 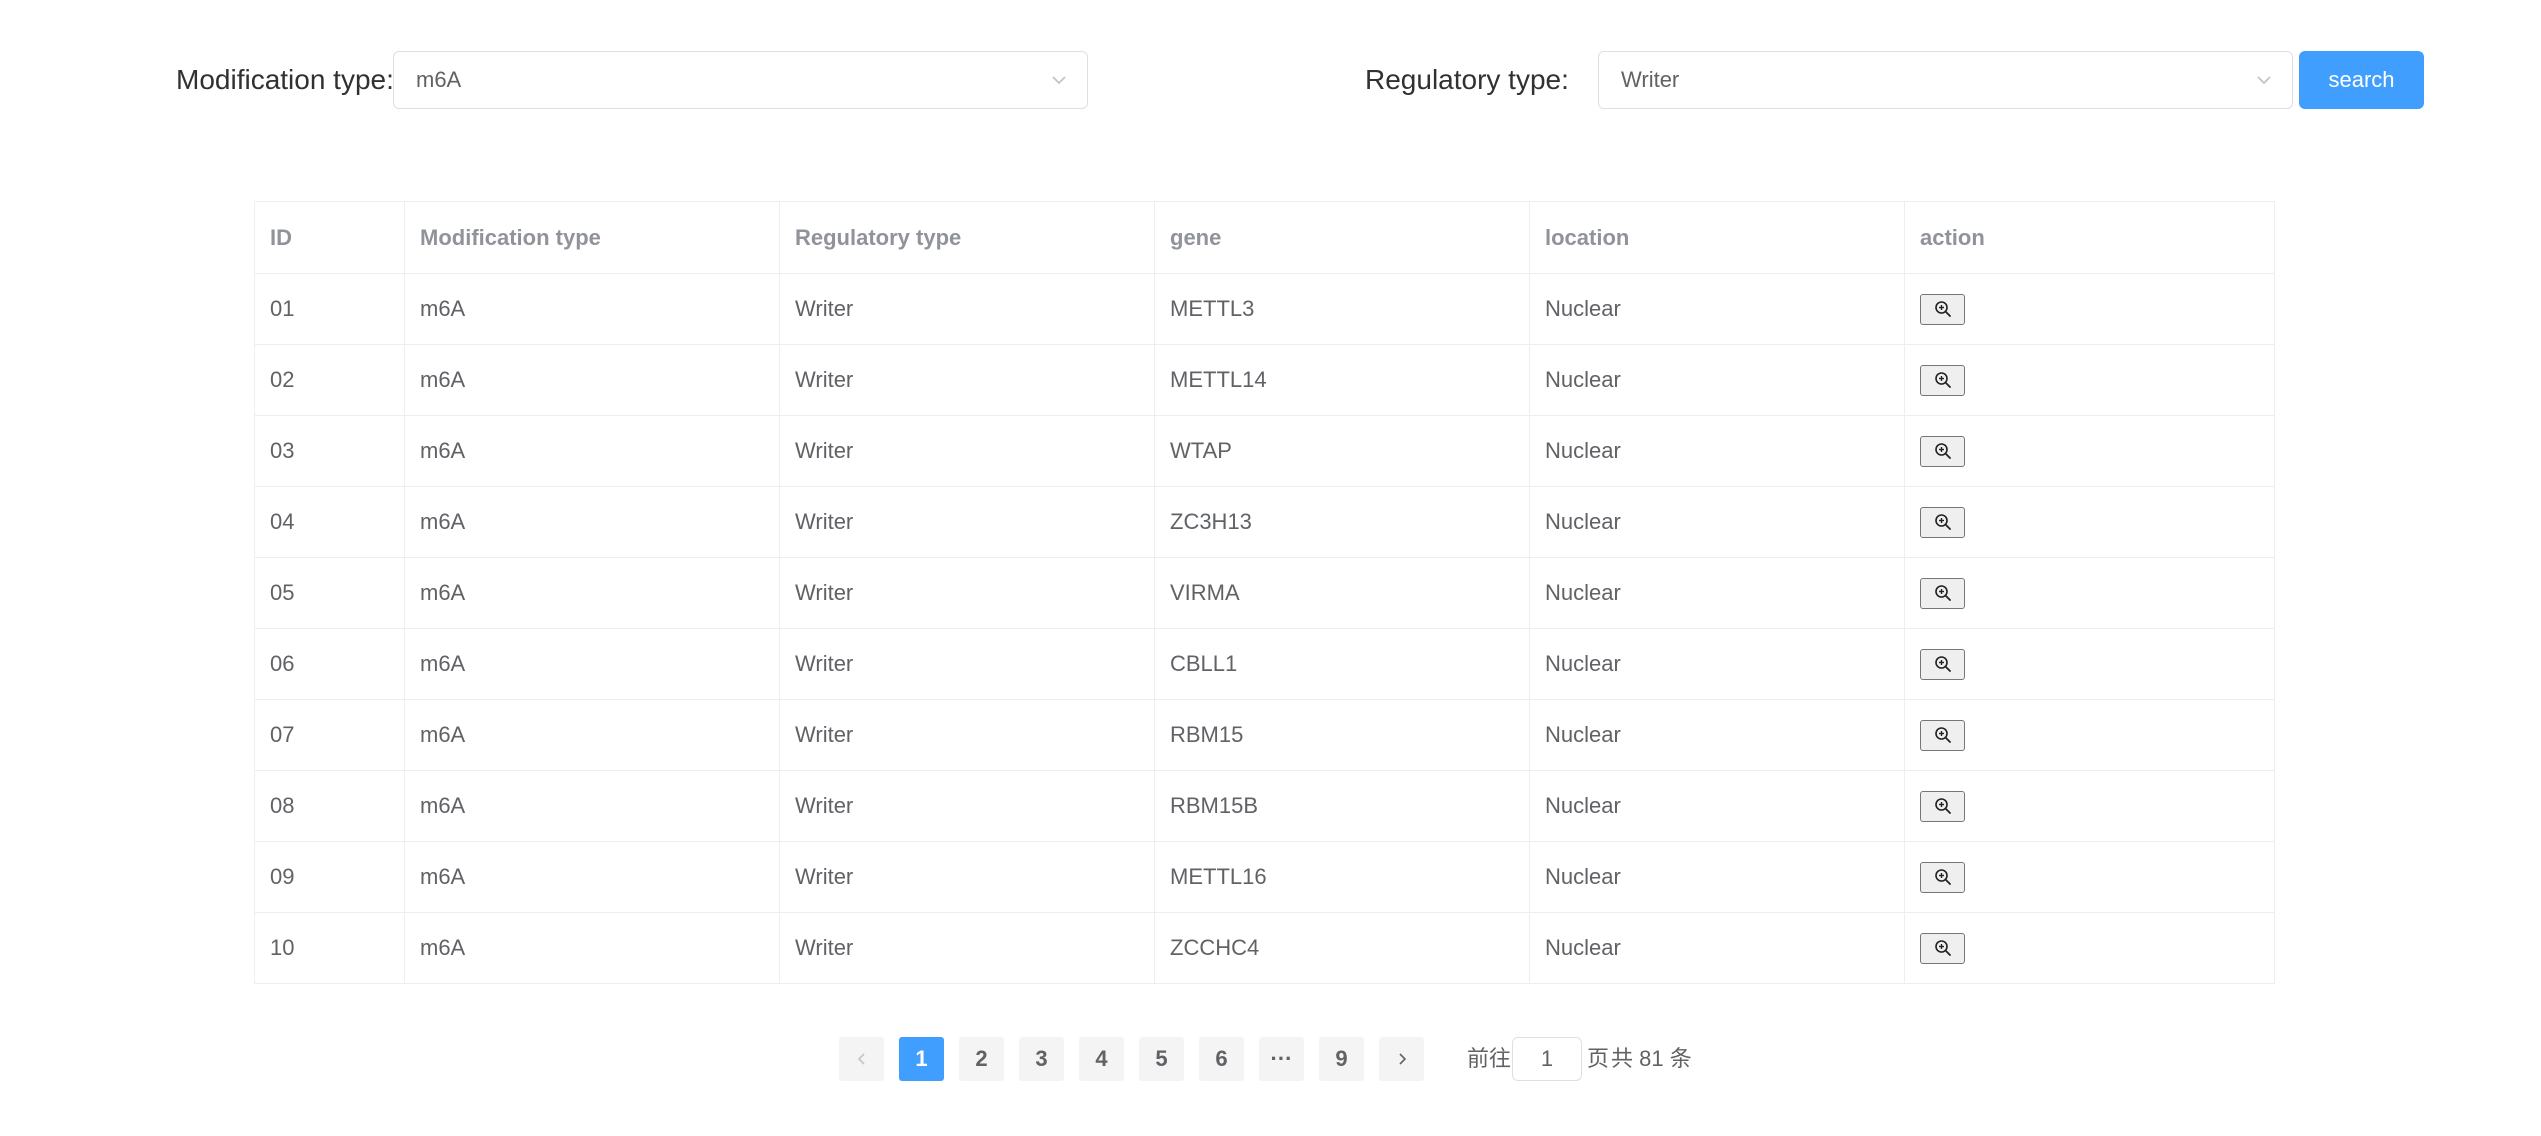 What do you see at coordinates (2089, 237) in the screenshot?
I see `header-action: action` at bounding box center [2089, 237].